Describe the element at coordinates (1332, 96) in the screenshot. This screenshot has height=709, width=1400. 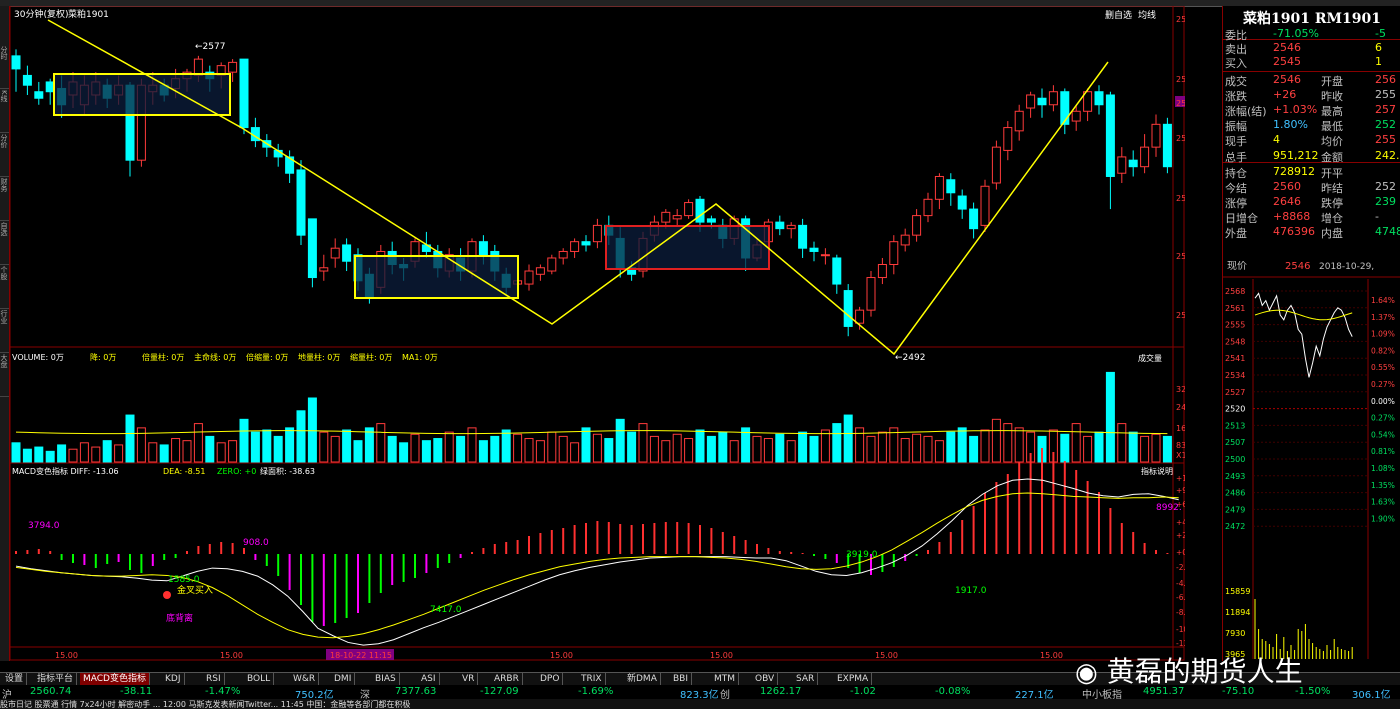
I see `quote-label-2: 昨收` at that location.